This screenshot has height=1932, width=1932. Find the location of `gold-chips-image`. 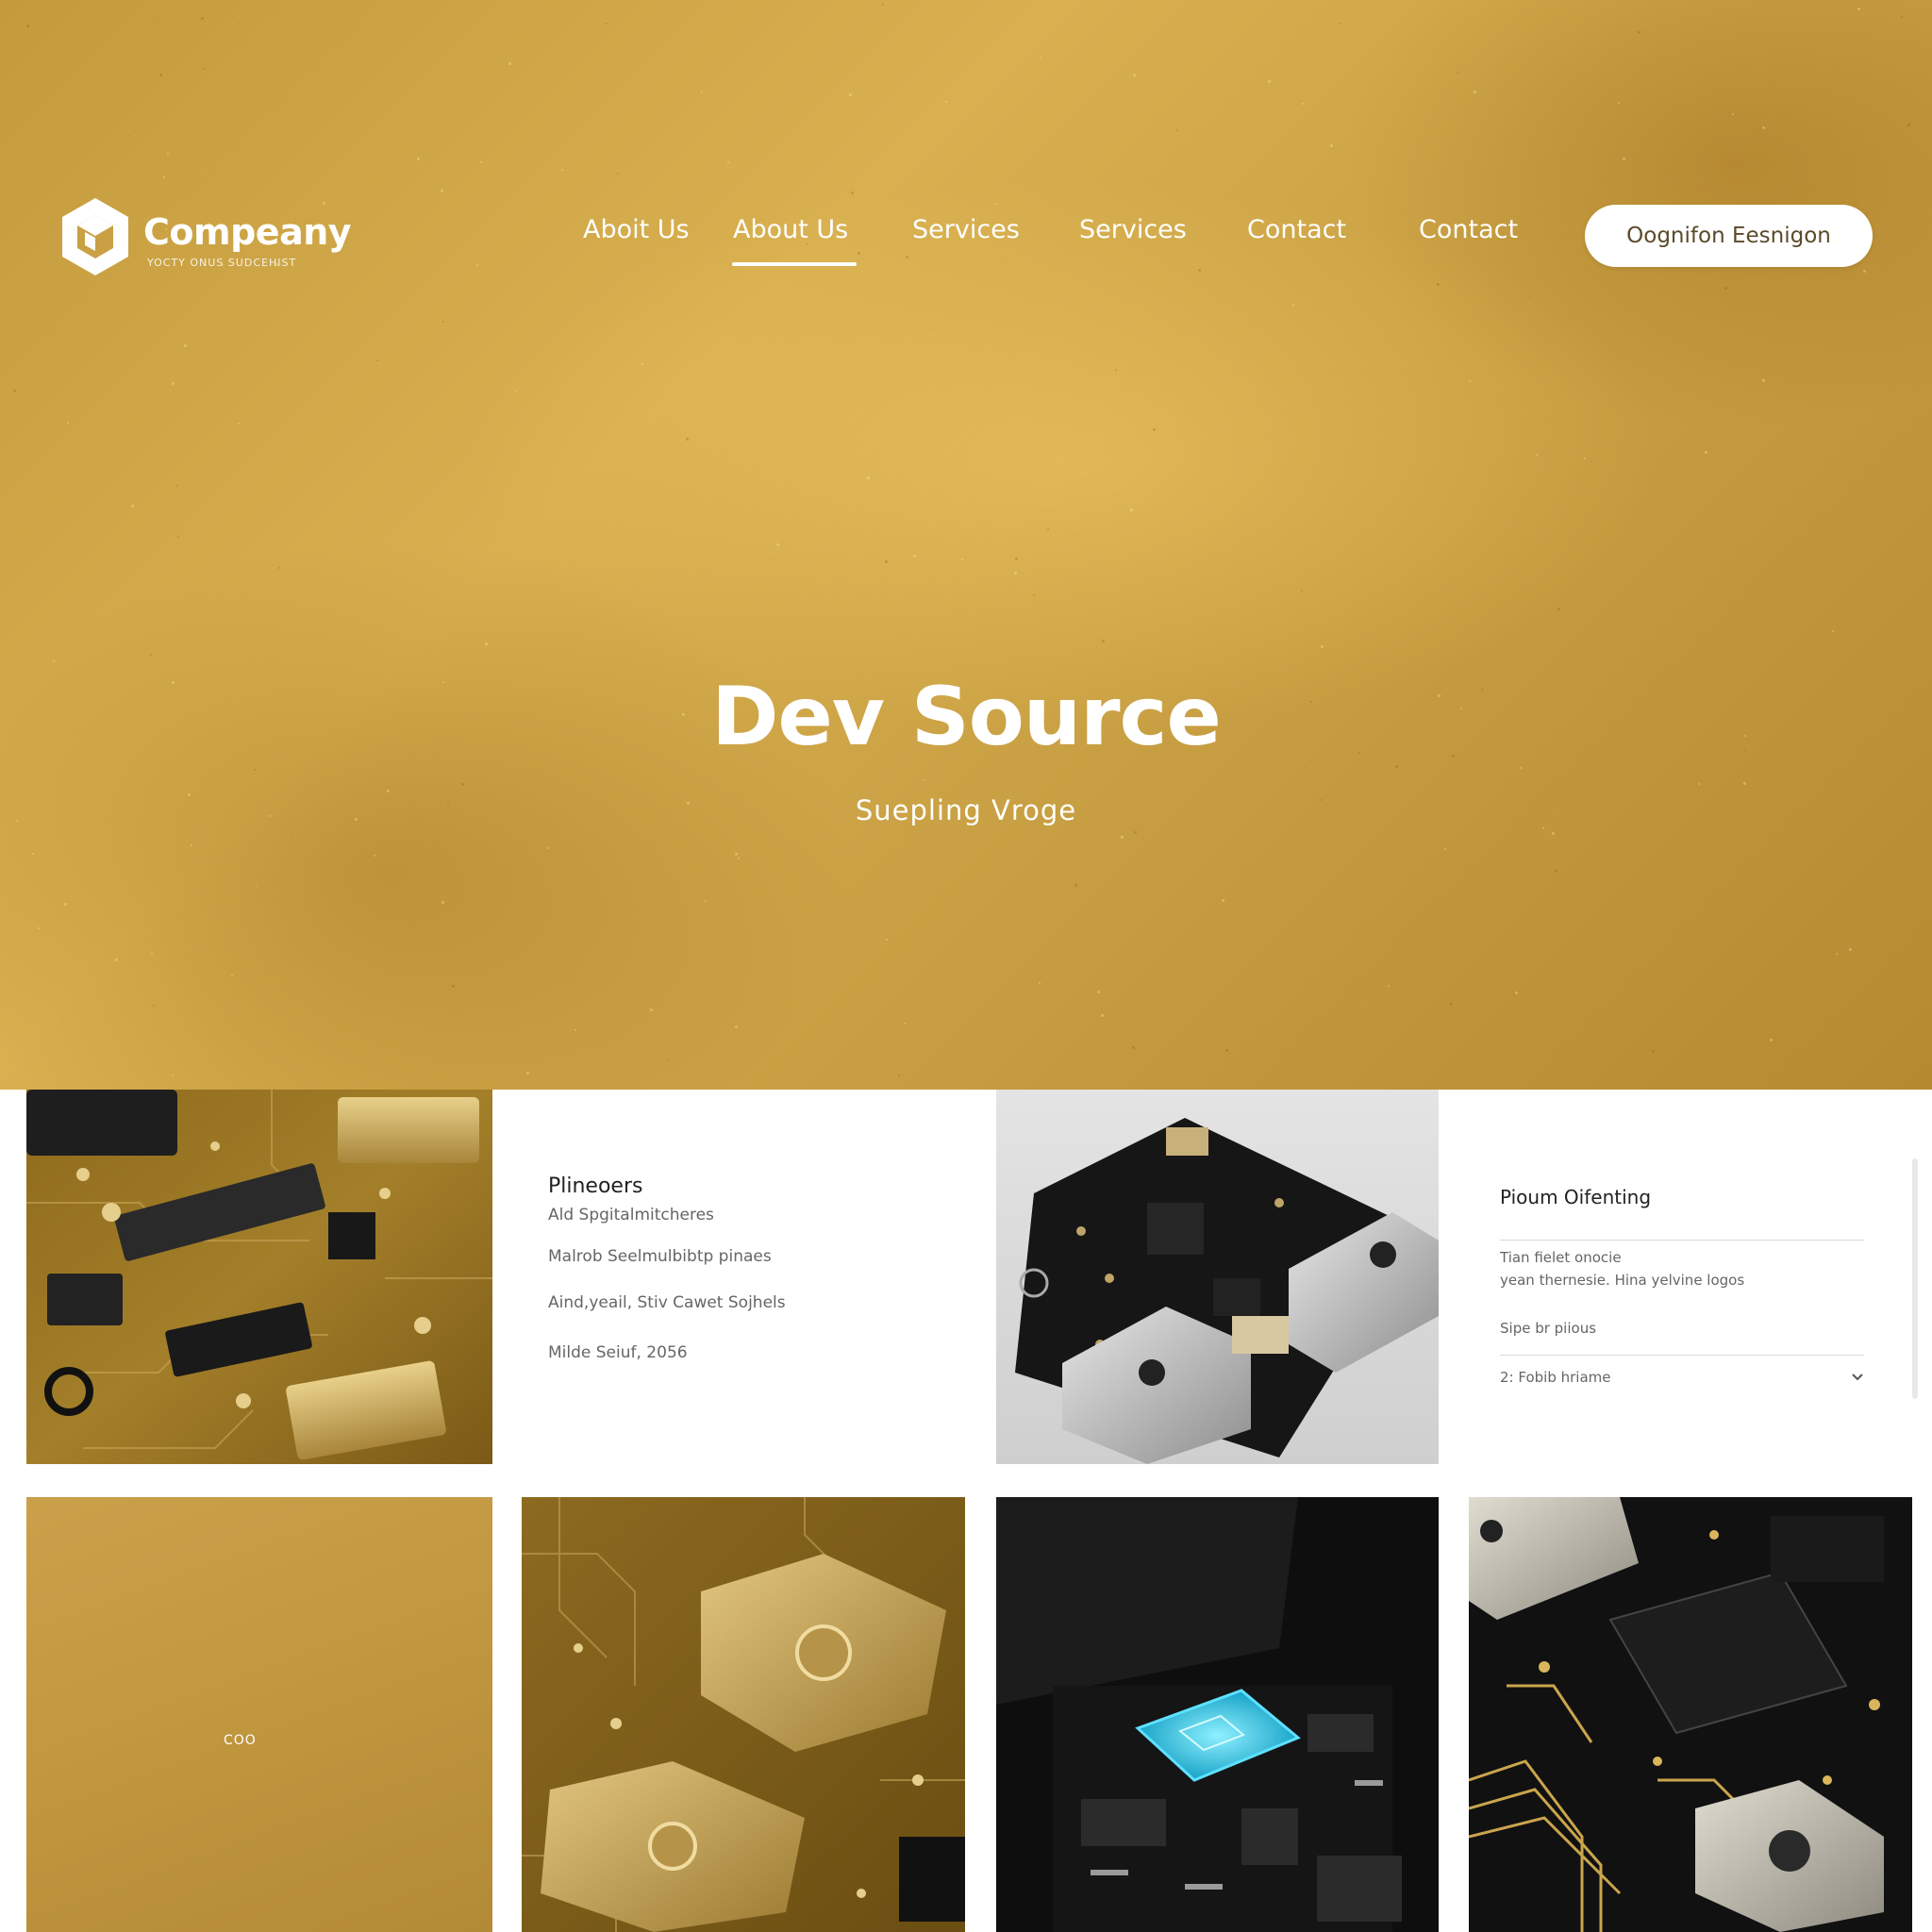

gold-chips-image is located at coordinates (743, 1714).